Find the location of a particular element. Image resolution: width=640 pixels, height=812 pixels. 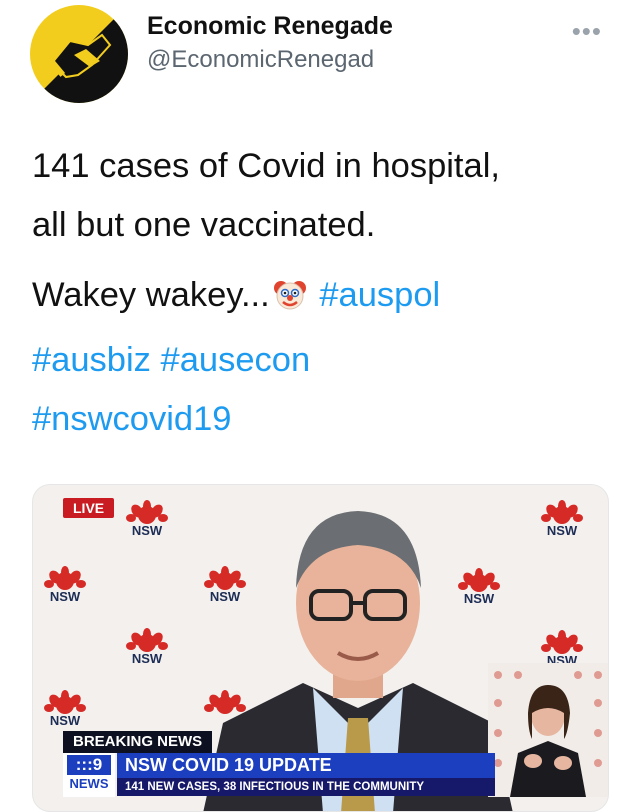

user-handle: @EconomicRenegad is located at coordinates (260, 60).